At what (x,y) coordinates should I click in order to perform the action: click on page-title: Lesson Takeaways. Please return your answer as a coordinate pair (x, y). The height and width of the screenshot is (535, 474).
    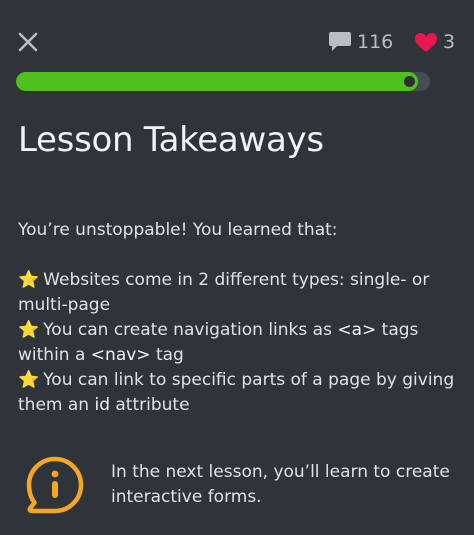
    Looking at the image, I should click on (171, 140).